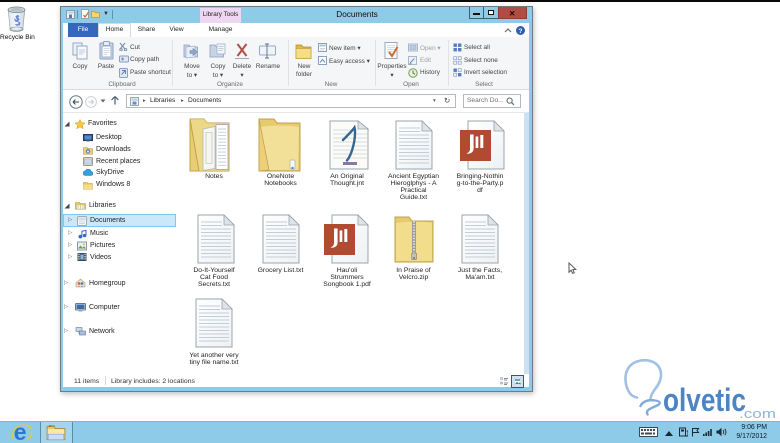 The image size is (780, 443). Describe the element at coordinates (757, 413) in the screenshot. I see `svg-text: .com` at that location.